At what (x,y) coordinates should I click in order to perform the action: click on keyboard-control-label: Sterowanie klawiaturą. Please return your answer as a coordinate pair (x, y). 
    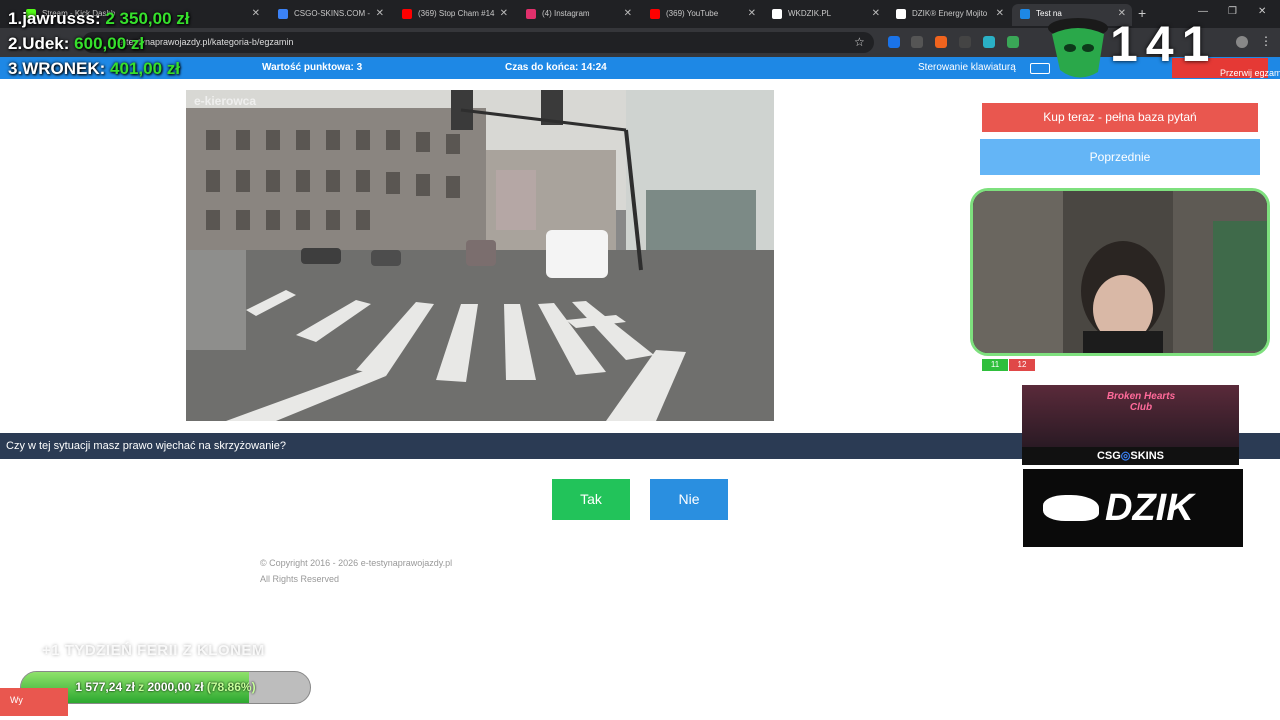
    Looking at the image, I should click on (967, 67).